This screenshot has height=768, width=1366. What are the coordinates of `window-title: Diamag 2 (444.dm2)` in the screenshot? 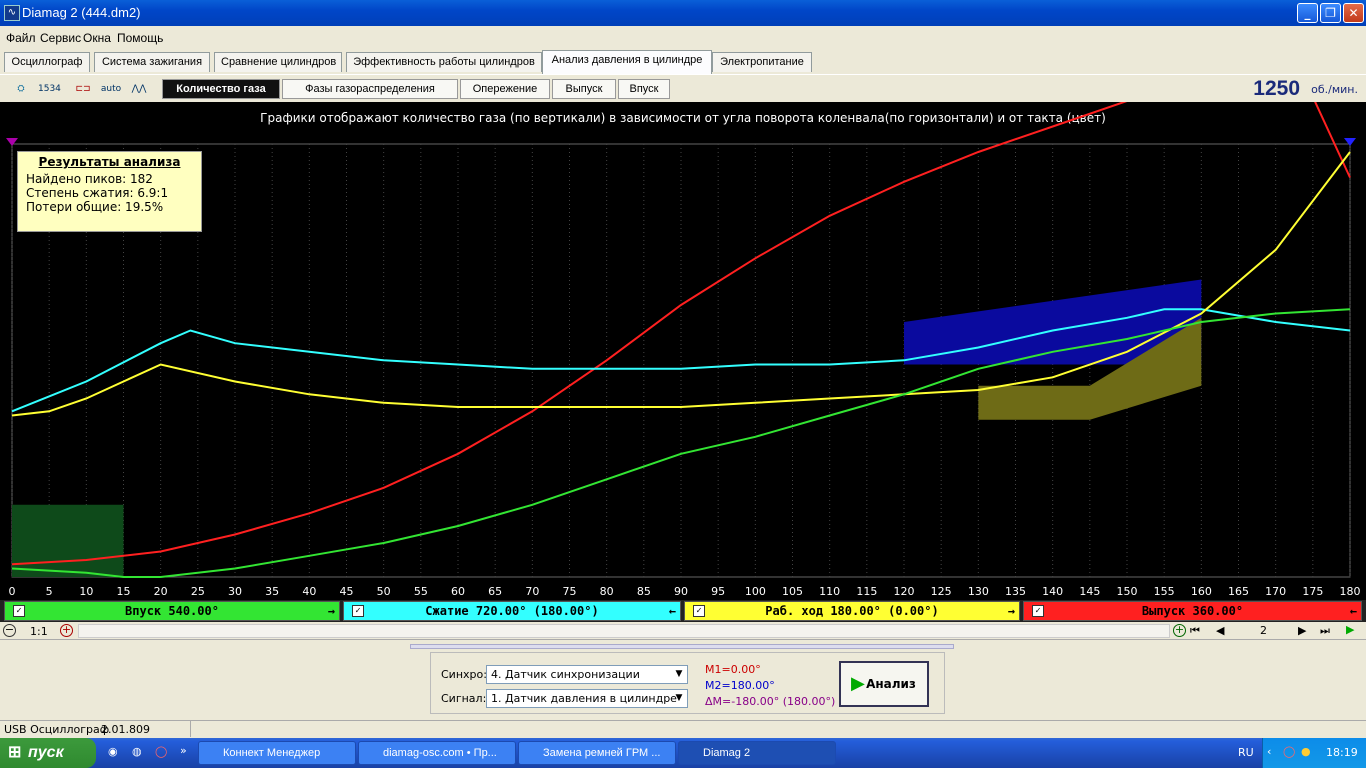 It's located at (81, 12).